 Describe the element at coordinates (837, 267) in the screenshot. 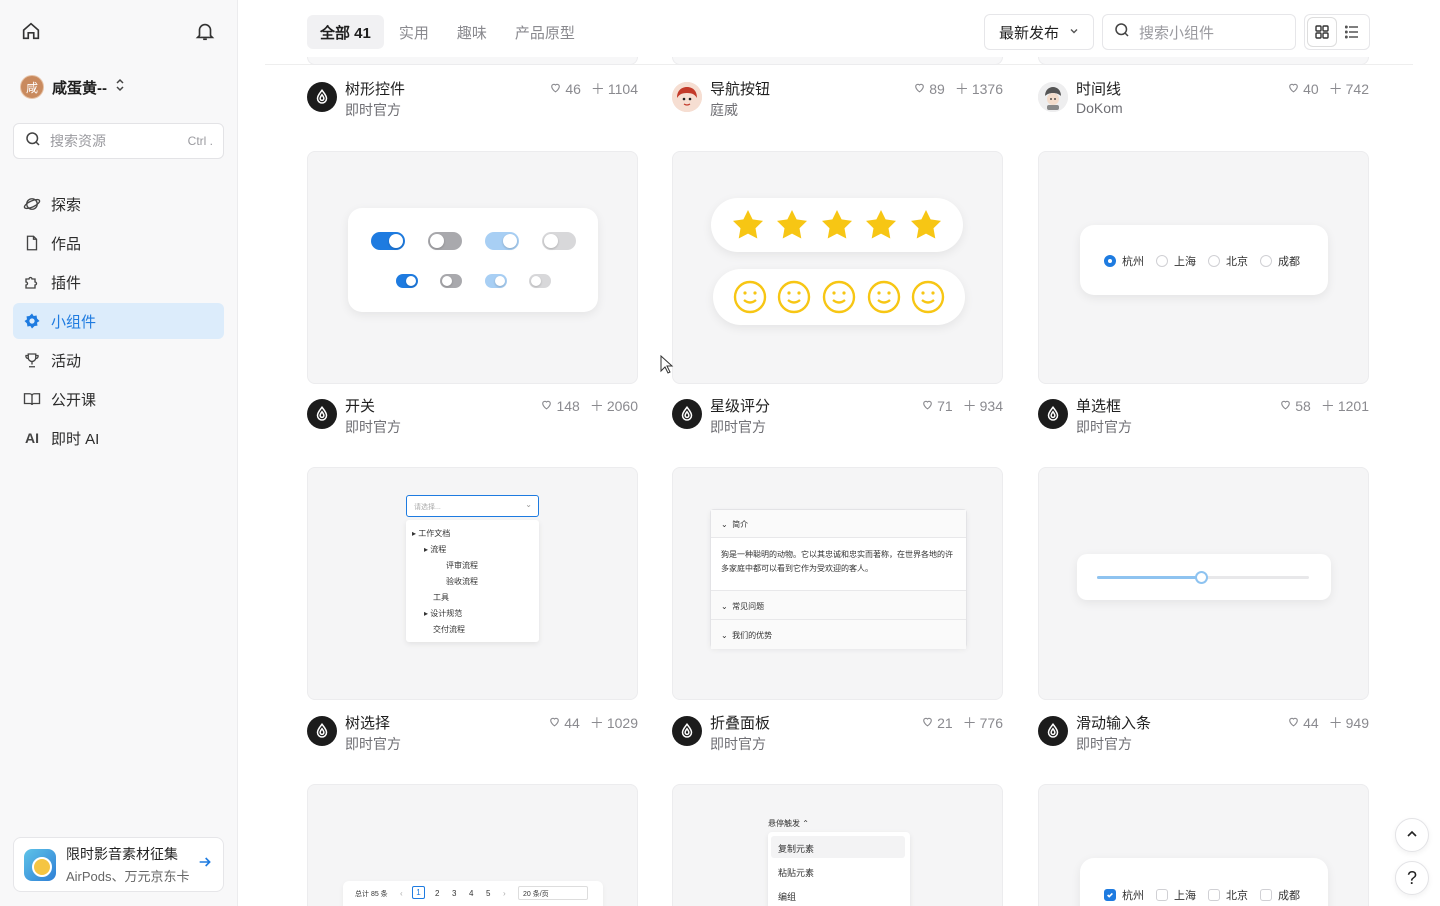

I see `card-thumbnail-rating` at that location.